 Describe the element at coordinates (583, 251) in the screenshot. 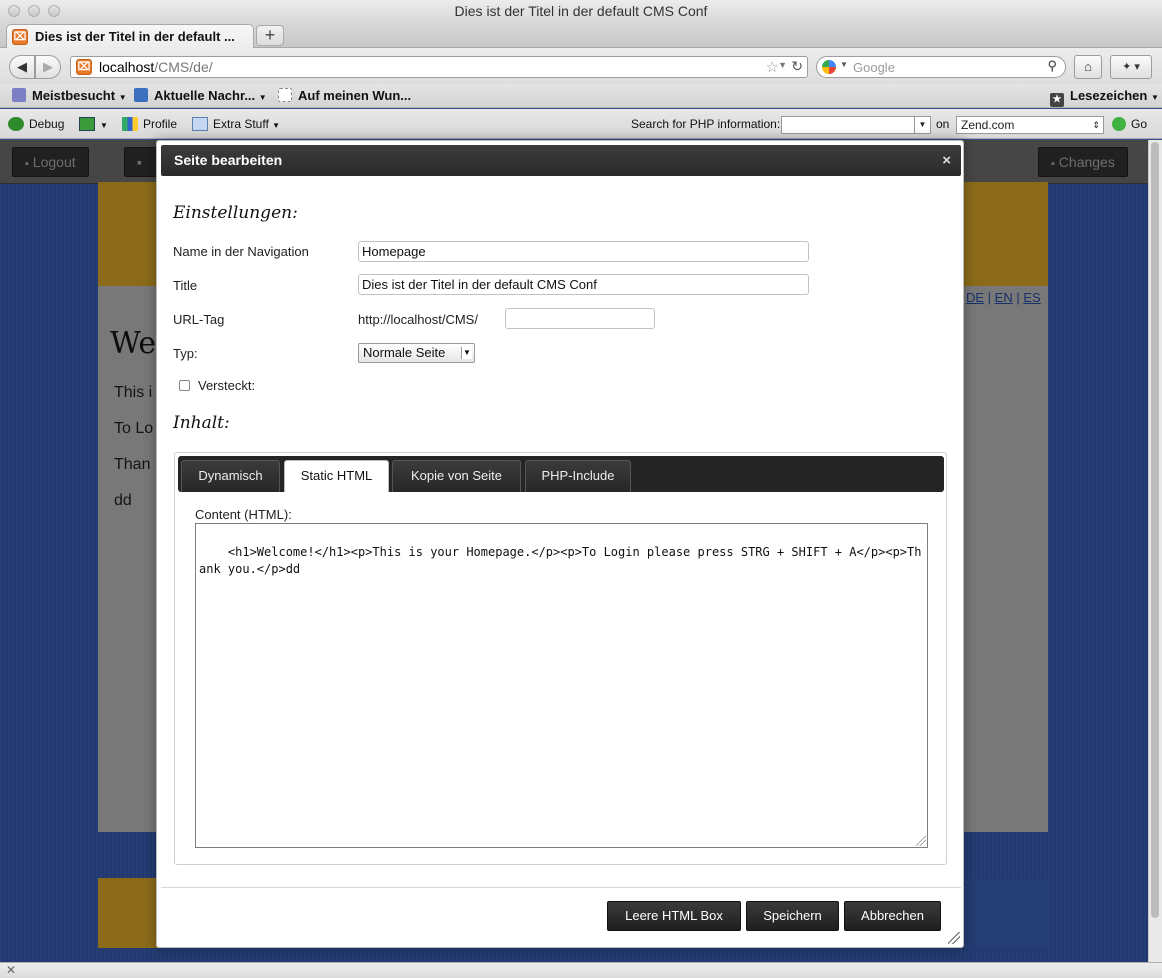

I see `nav-name-input: Homepage` at that location.